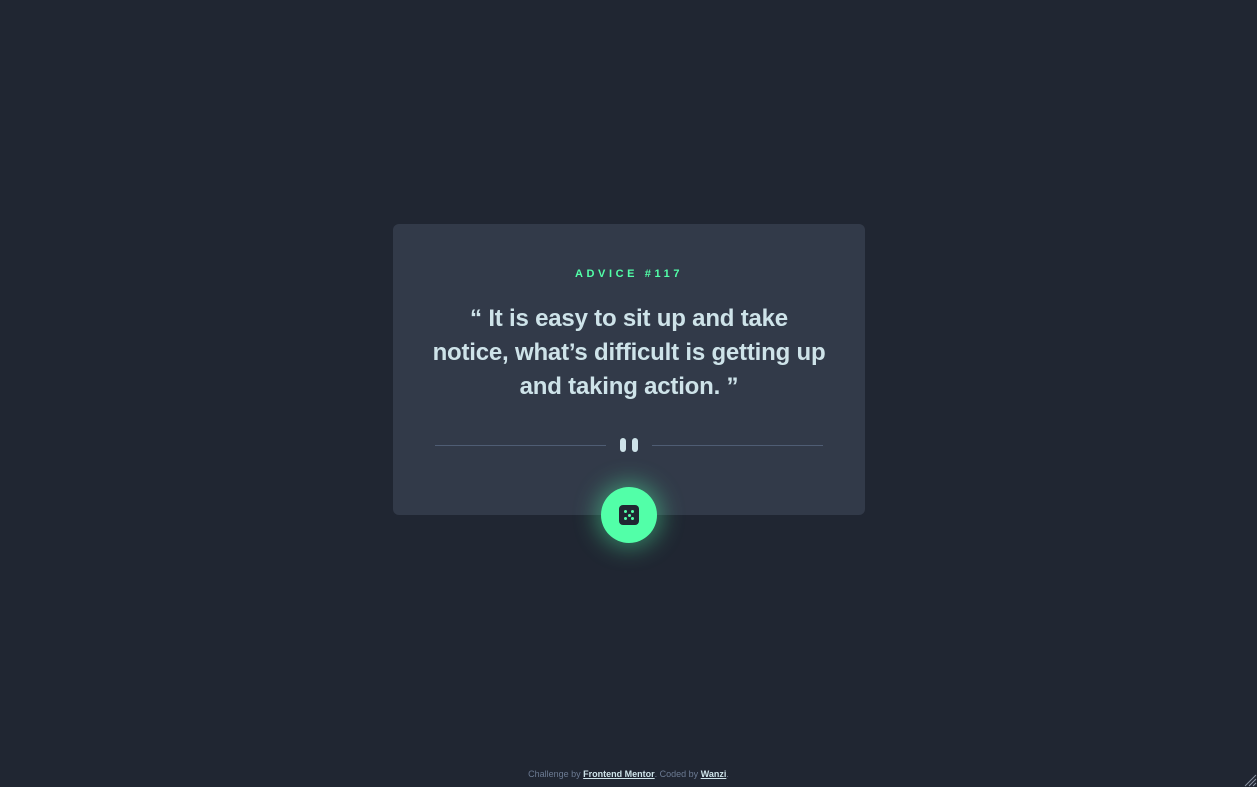 The width and height of the screenshot is (1257, 787). I want to click on attribution-prefix: Challenge by, so click(556, 774).